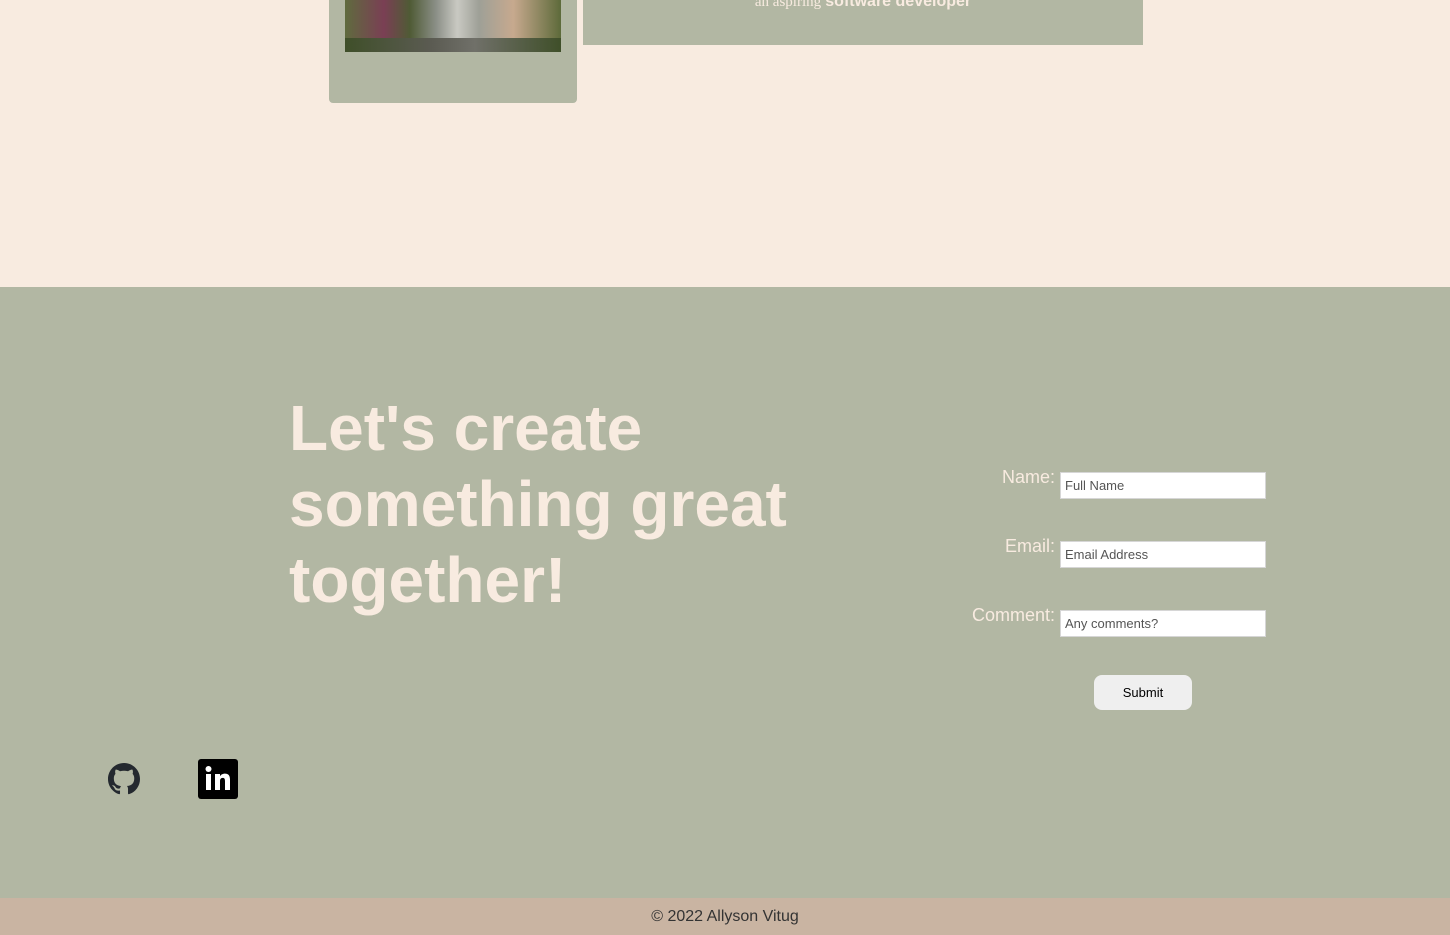  What do you see at coordinates (453, 26) in the screenshot?
I see `profile-photo` at bounding box center [453, 26].